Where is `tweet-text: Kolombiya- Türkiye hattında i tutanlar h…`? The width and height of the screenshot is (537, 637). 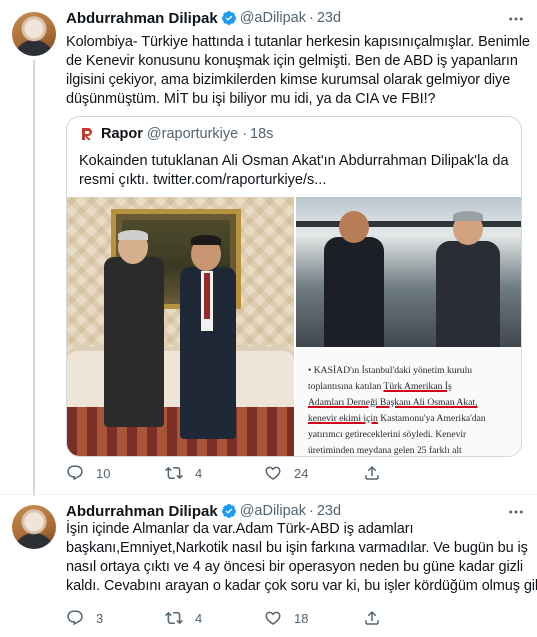
tweet-text: Kolombiya- Türkiye hattında i tutanlar h… is located at coordinates (298, 71).